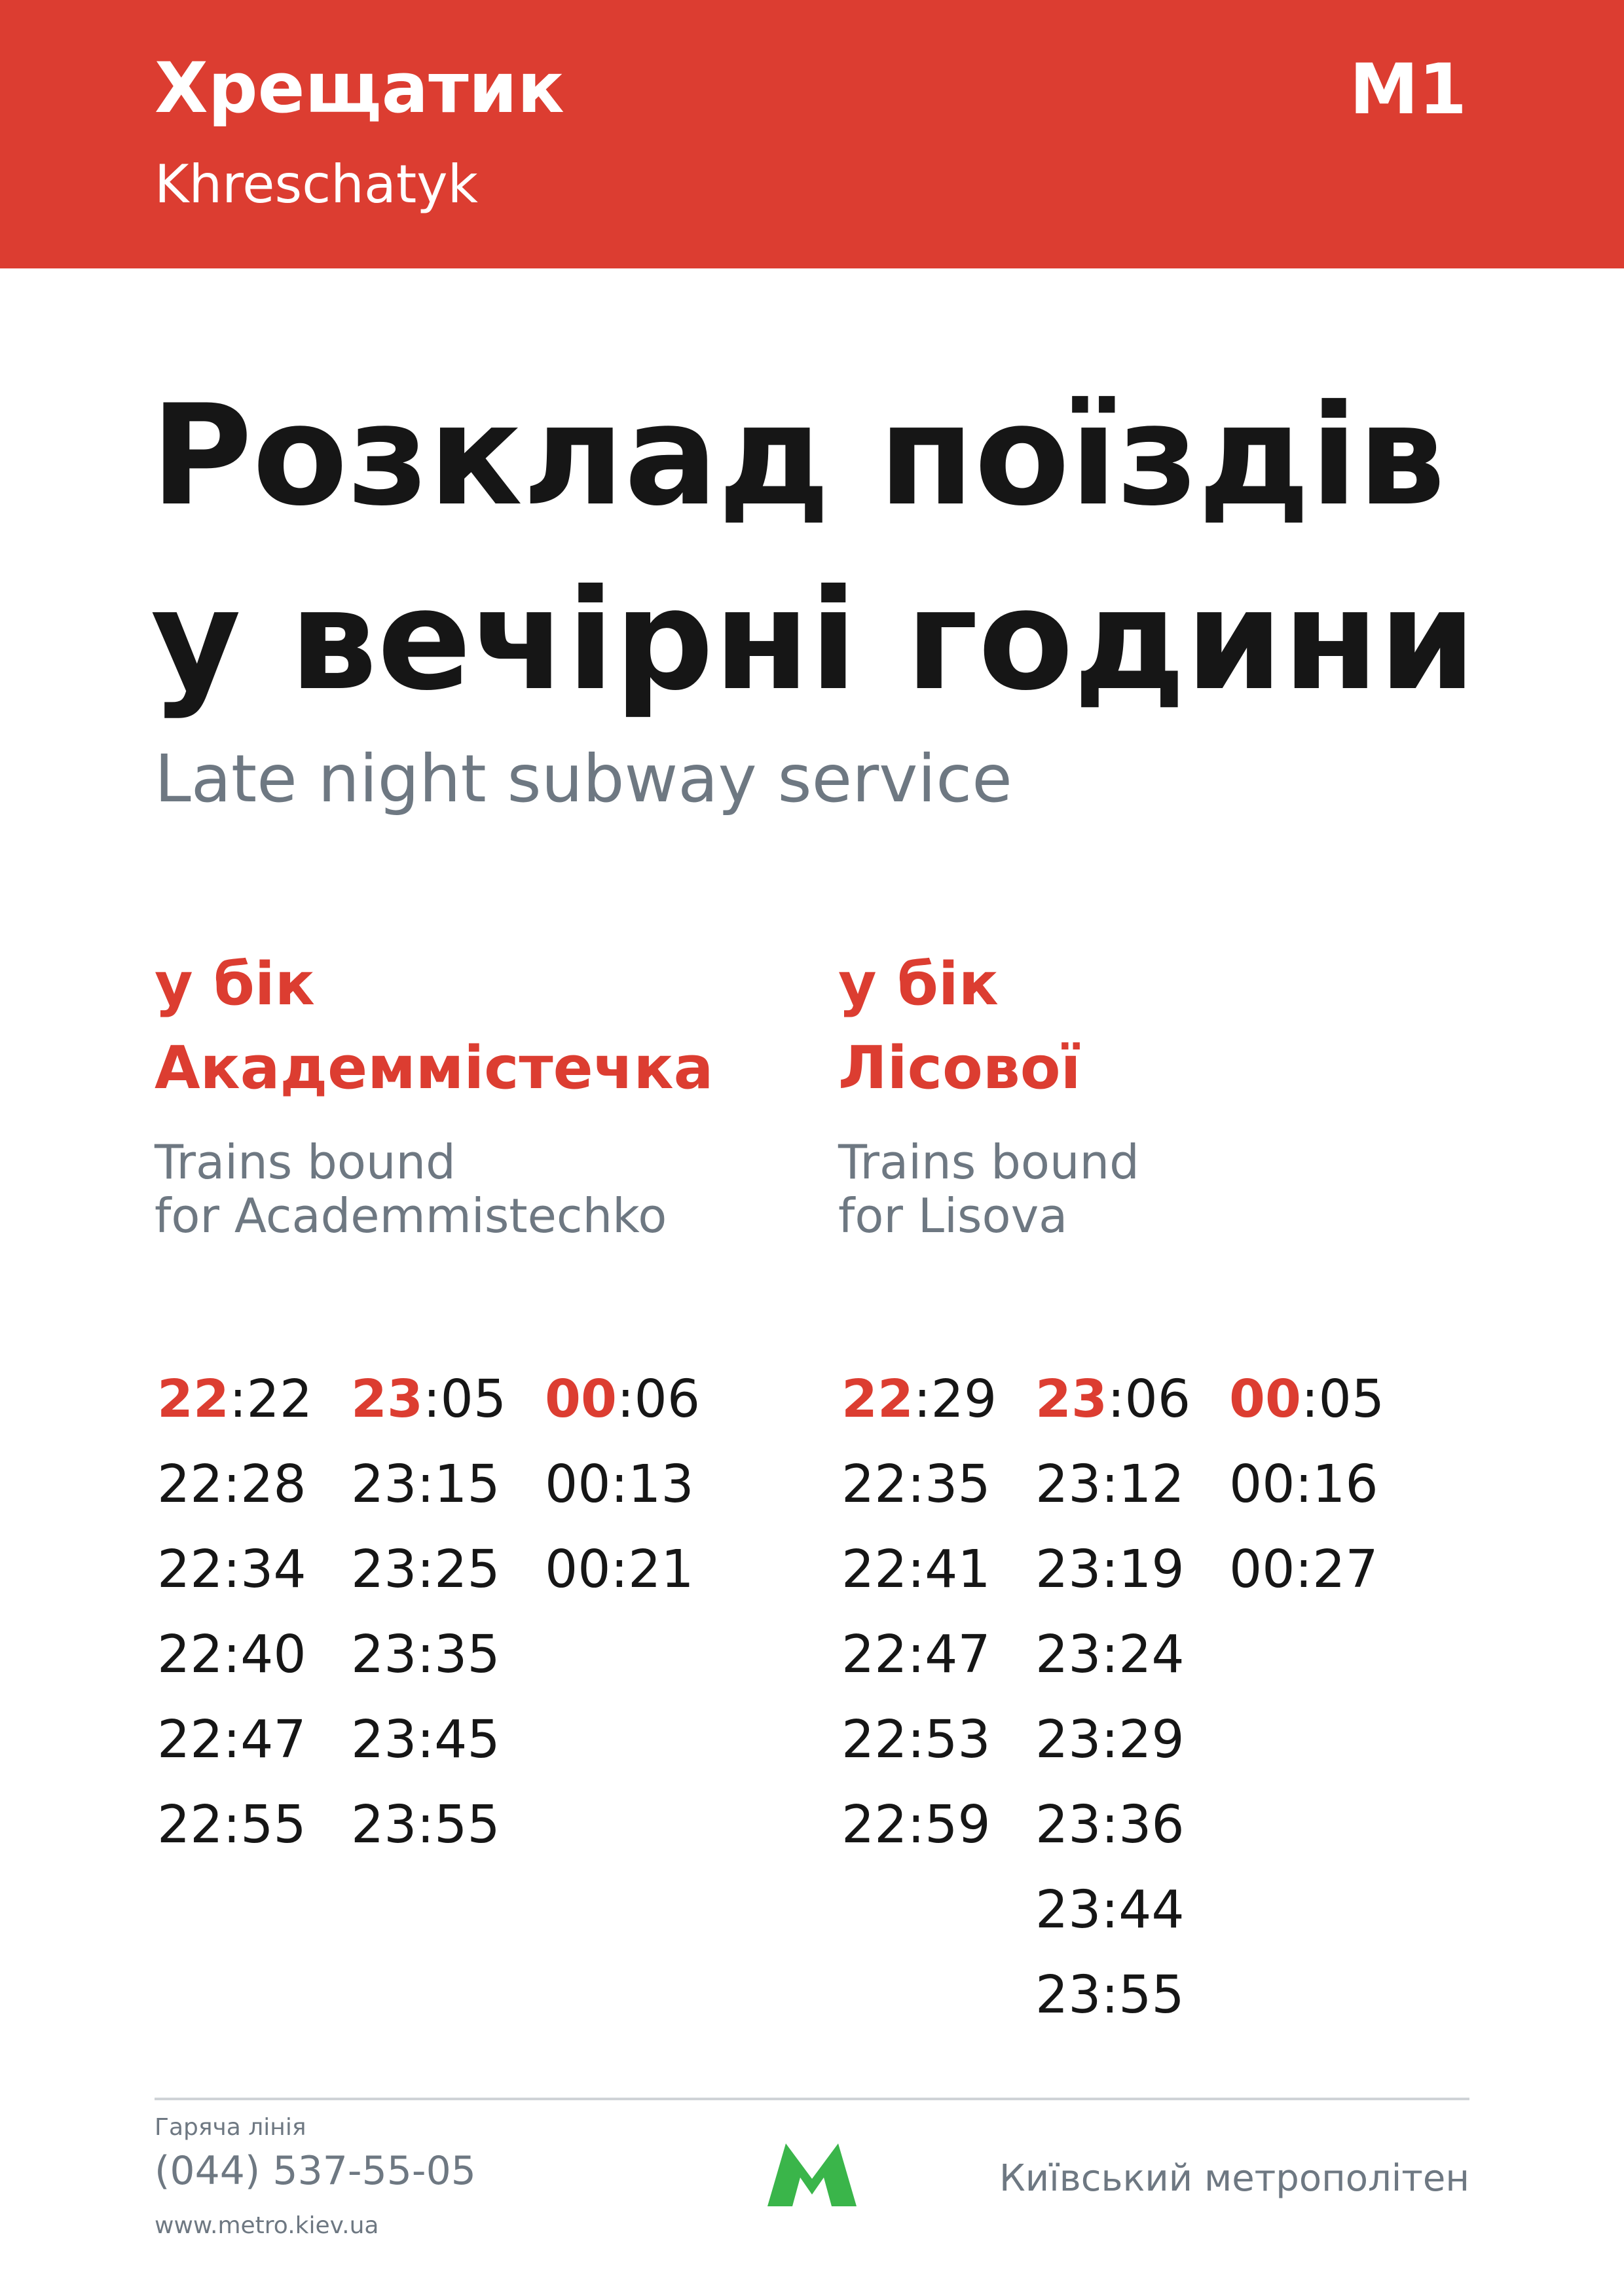 This screenshot has width=1624, height=2296. Describe the element at coordinates (434, 1026) in the screenshot. I see `direction-heading: у бік Академмістечка` at that location.